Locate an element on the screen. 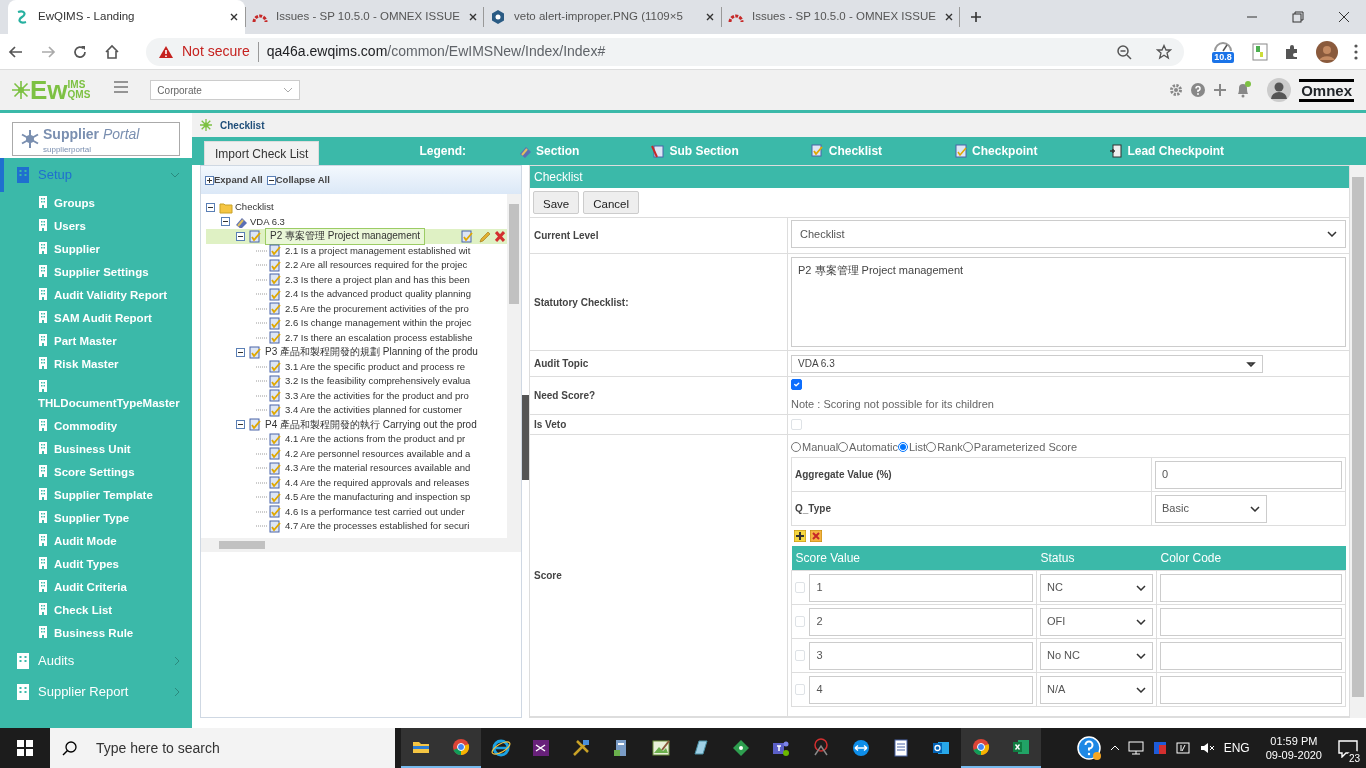  new-tab-icon is located at coordinates (976, 17).